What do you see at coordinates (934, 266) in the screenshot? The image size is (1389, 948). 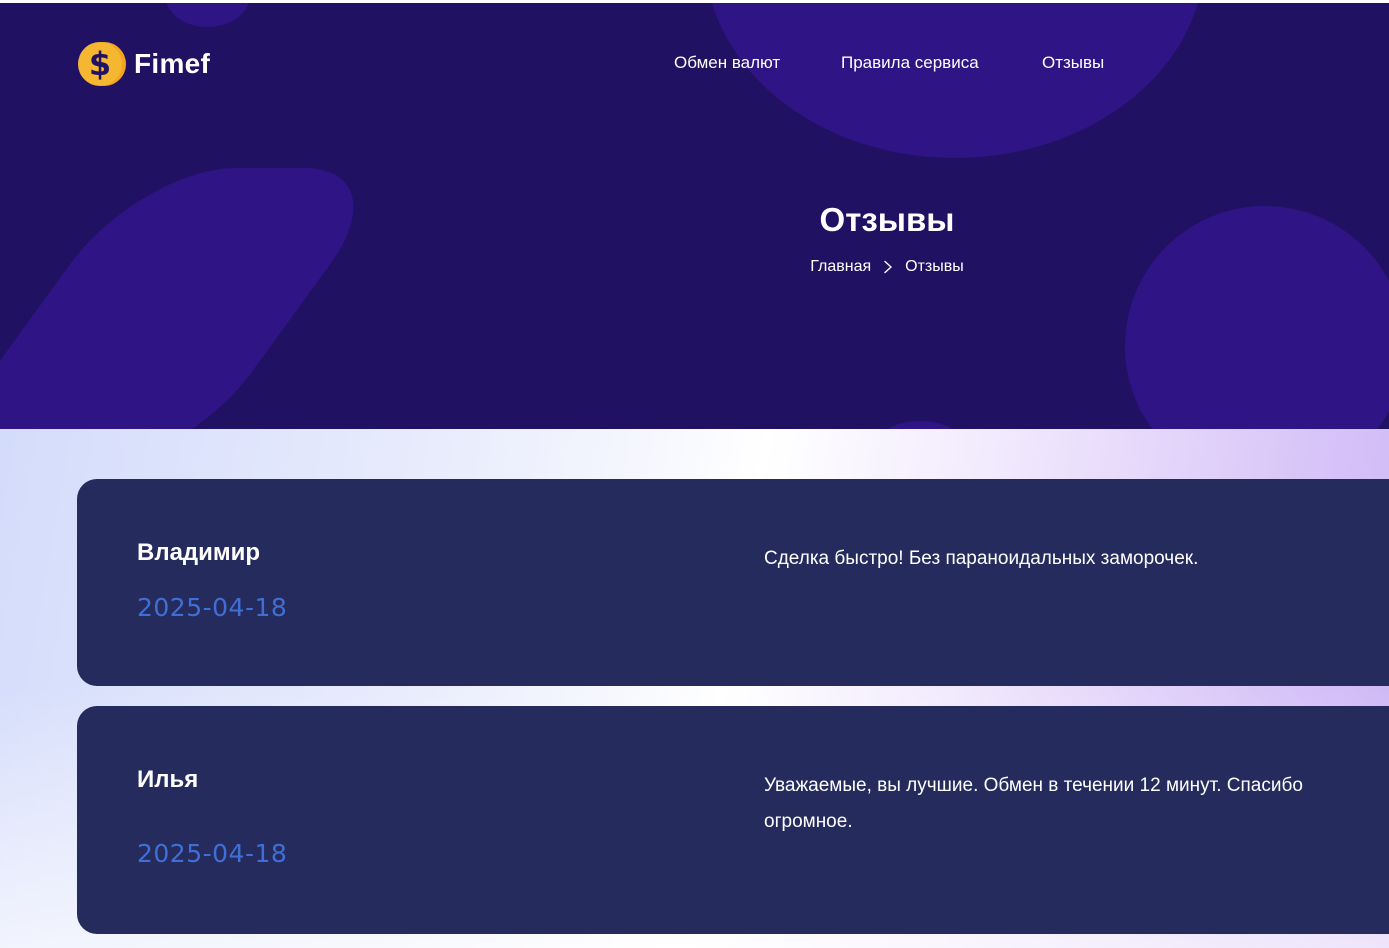 I see `breadcrumb-current: Отзывы` at bounding box center [934, 266].